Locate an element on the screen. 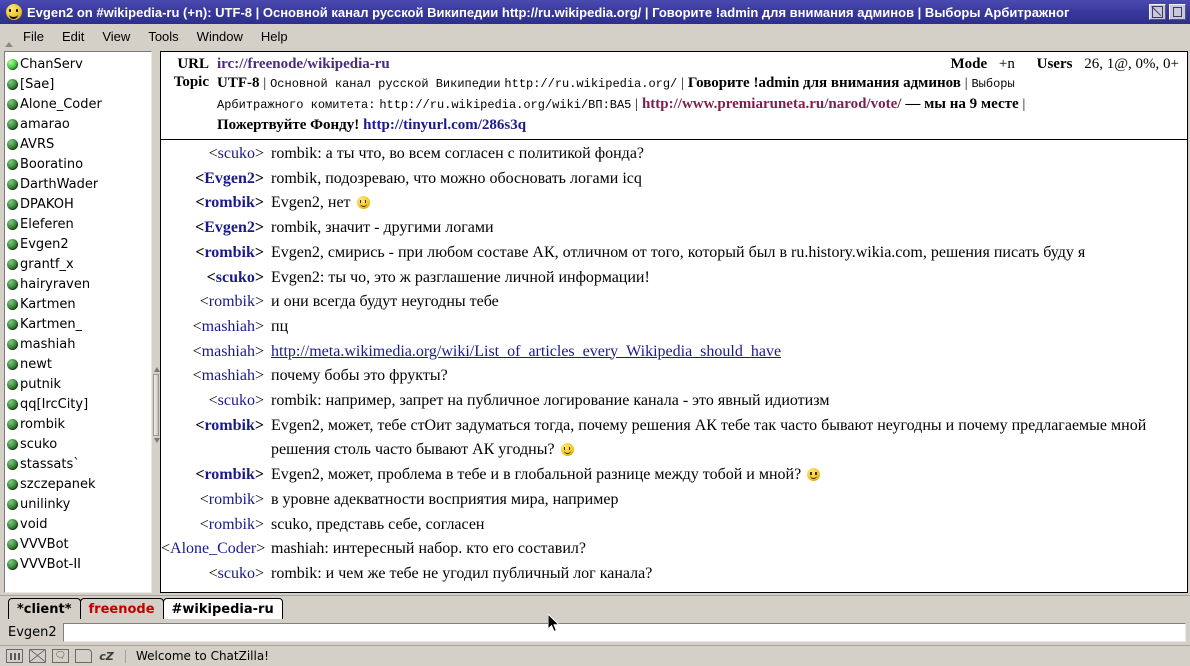 The height and width of the screenshot is (666, 1190). chat-message: <rombik> Evgen2, нет is located at coordinates (674, 203).